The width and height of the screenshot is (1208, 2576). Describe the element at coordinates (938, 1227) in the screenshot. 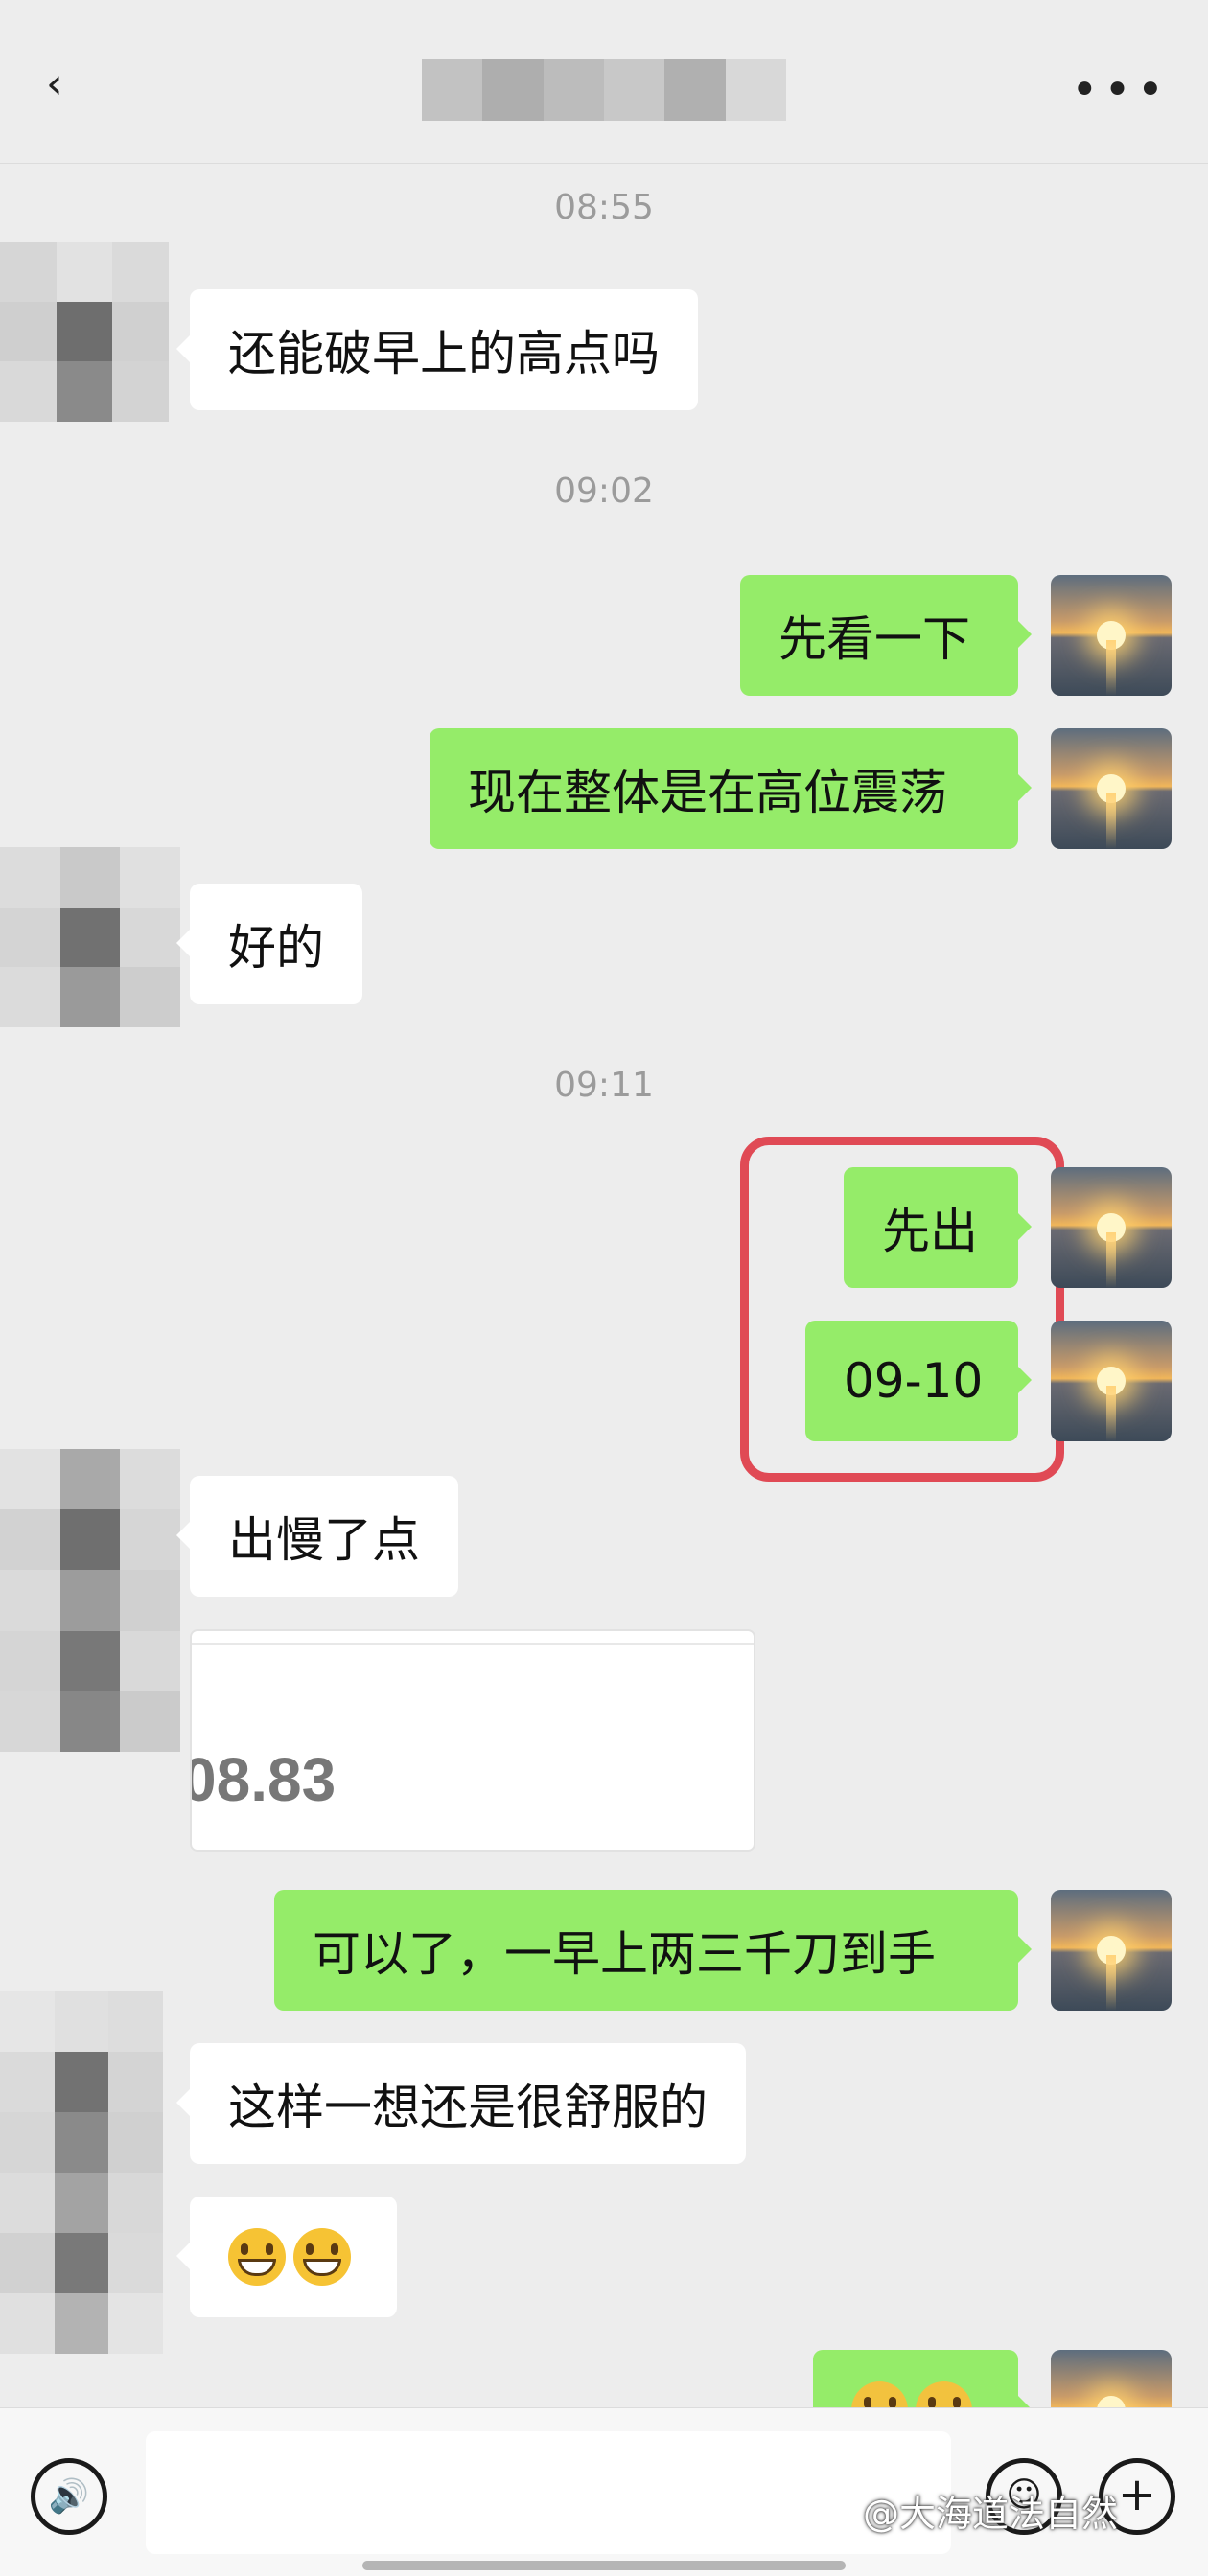

I see `message-bubble-outgoing: 先出` at that location.